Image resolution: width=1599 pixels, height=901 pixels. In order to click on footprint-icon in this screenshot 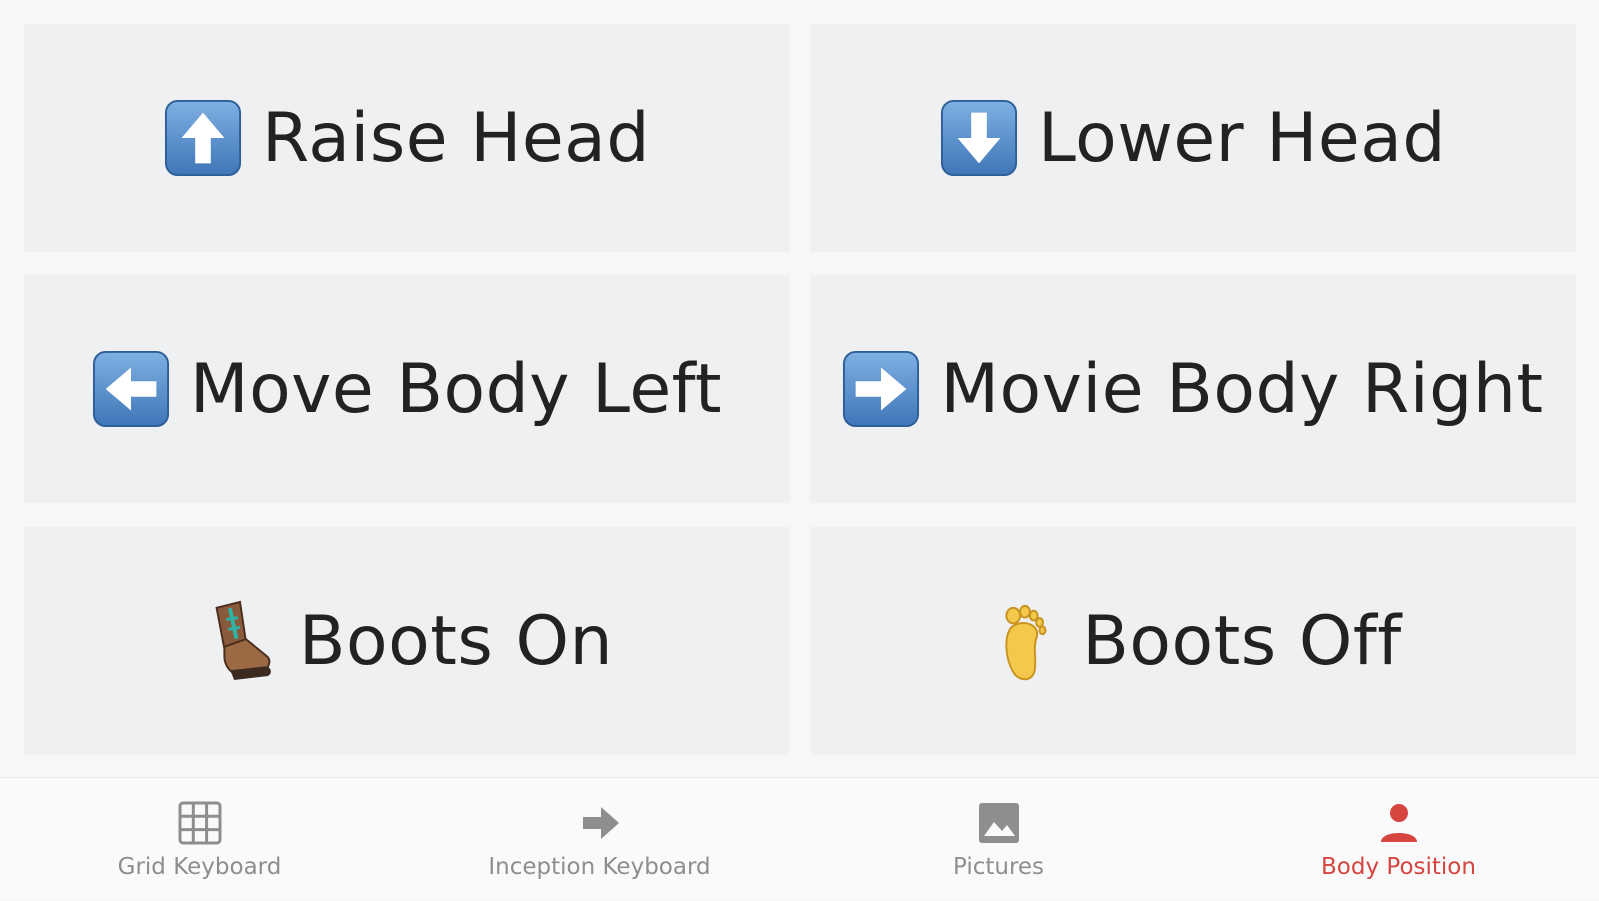, I will do `click(1023, 641)`.